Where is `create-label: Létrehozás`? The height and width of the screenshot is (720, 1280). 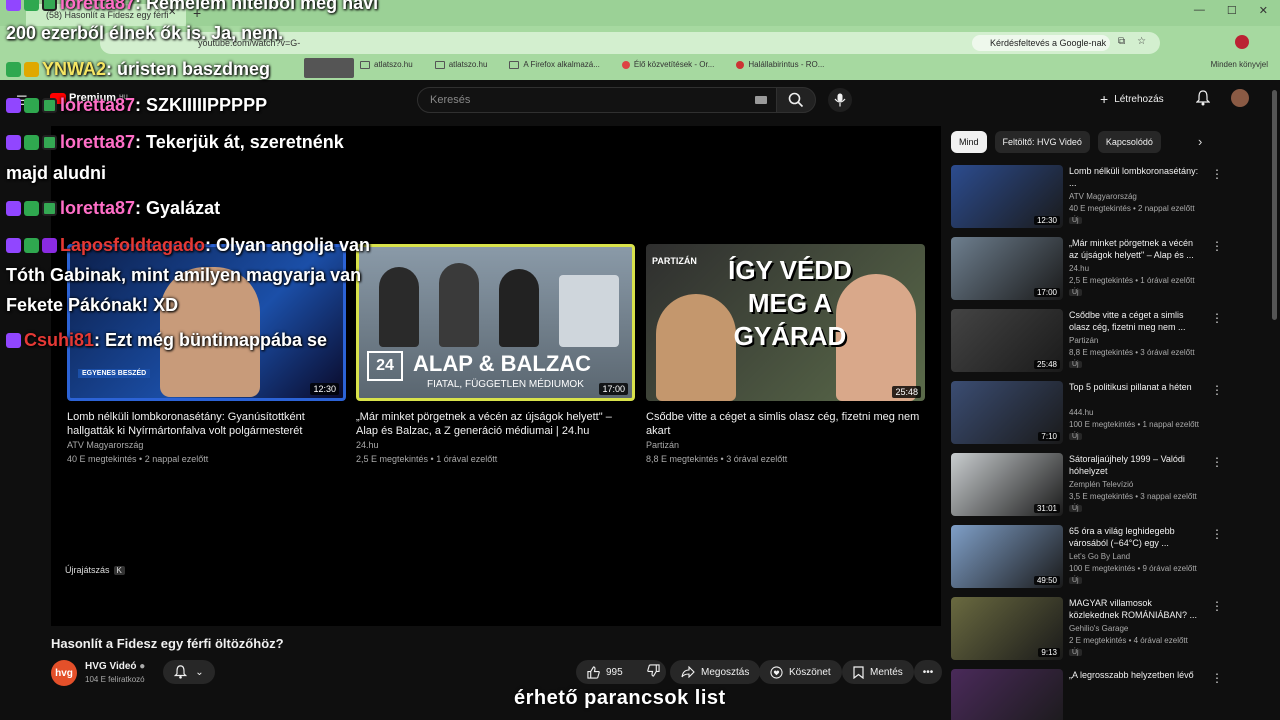
create-label: Létrehozás is located at coordinates (1139, 99).